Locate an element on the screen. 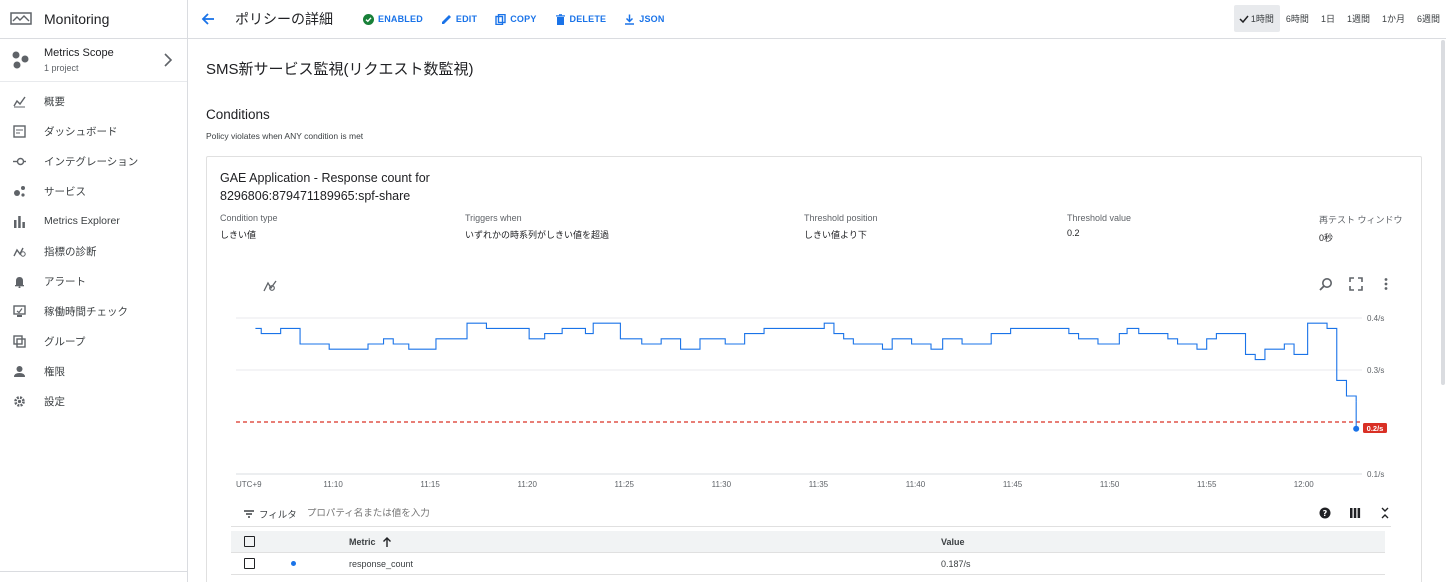 This screenshot has width=1446, height=582. y-tick-label: 0.3/s is located at coordinates (1375, 370).